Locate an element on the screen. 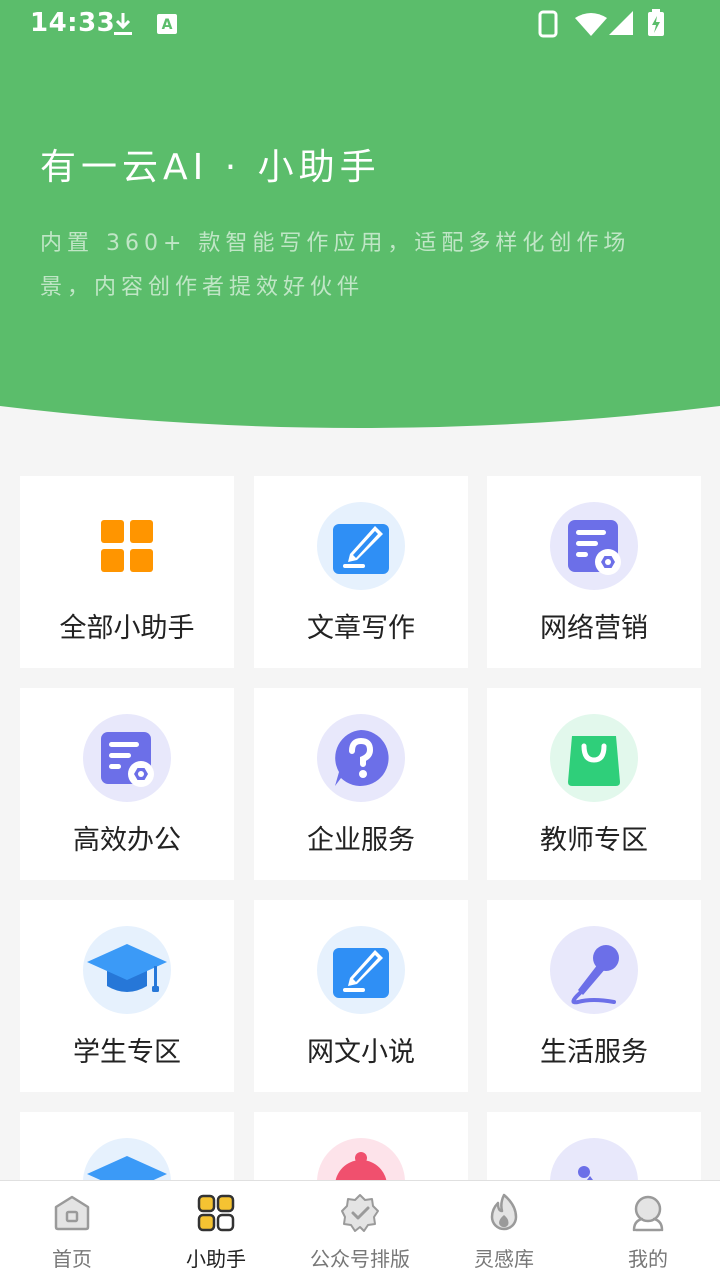 The width and height of the screenshot is (720, 1281). tab-label: 首页 is located at coordinates (72, 1259).